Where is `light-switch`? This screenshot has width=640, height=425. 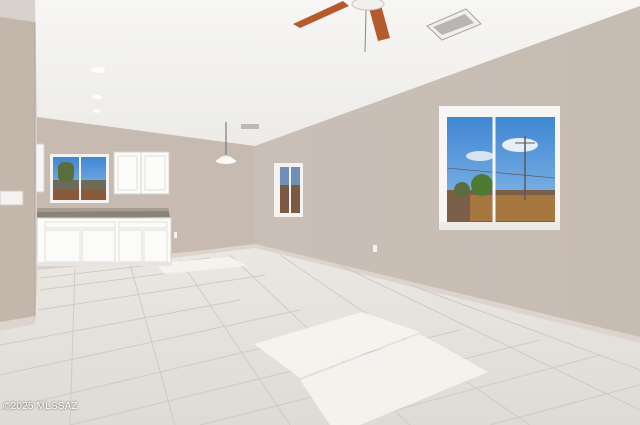 light-switch is located at coordinates (12, 198).